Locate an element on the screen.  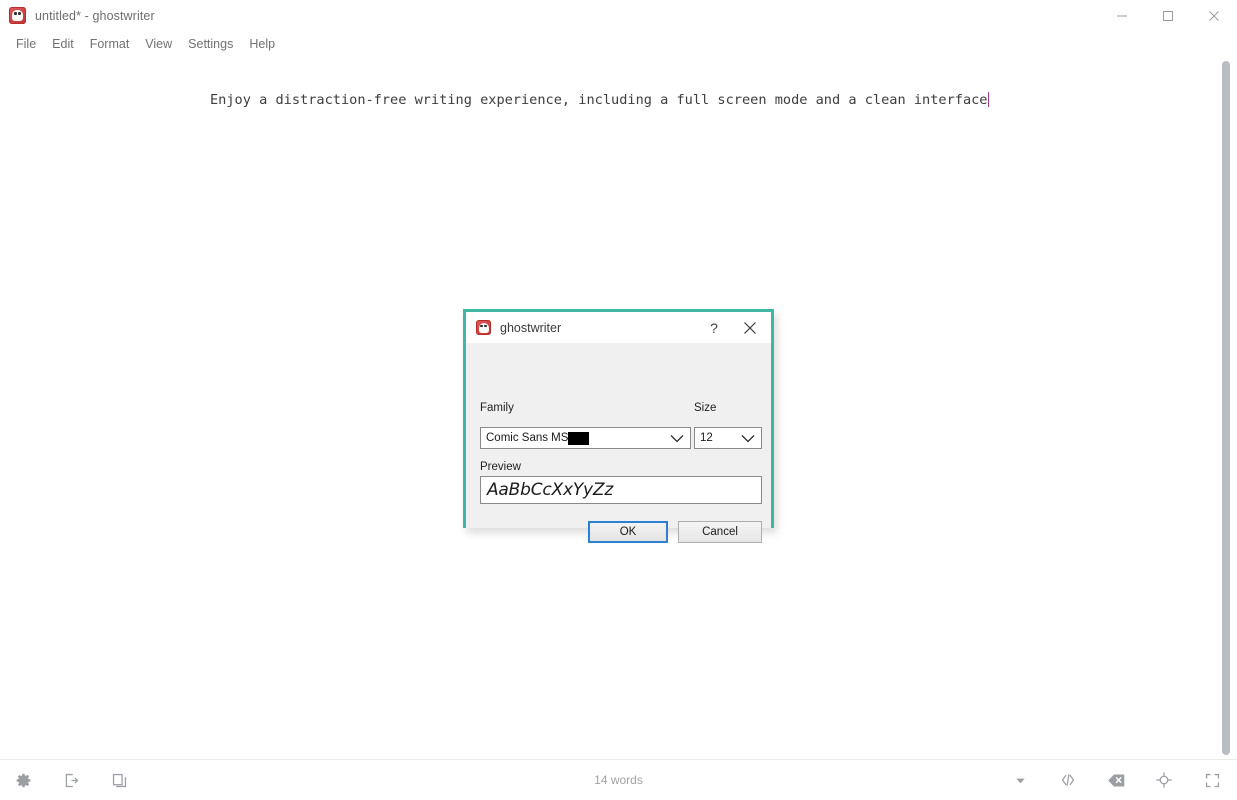
backspace-icon is located at coordinates (1116, 780).